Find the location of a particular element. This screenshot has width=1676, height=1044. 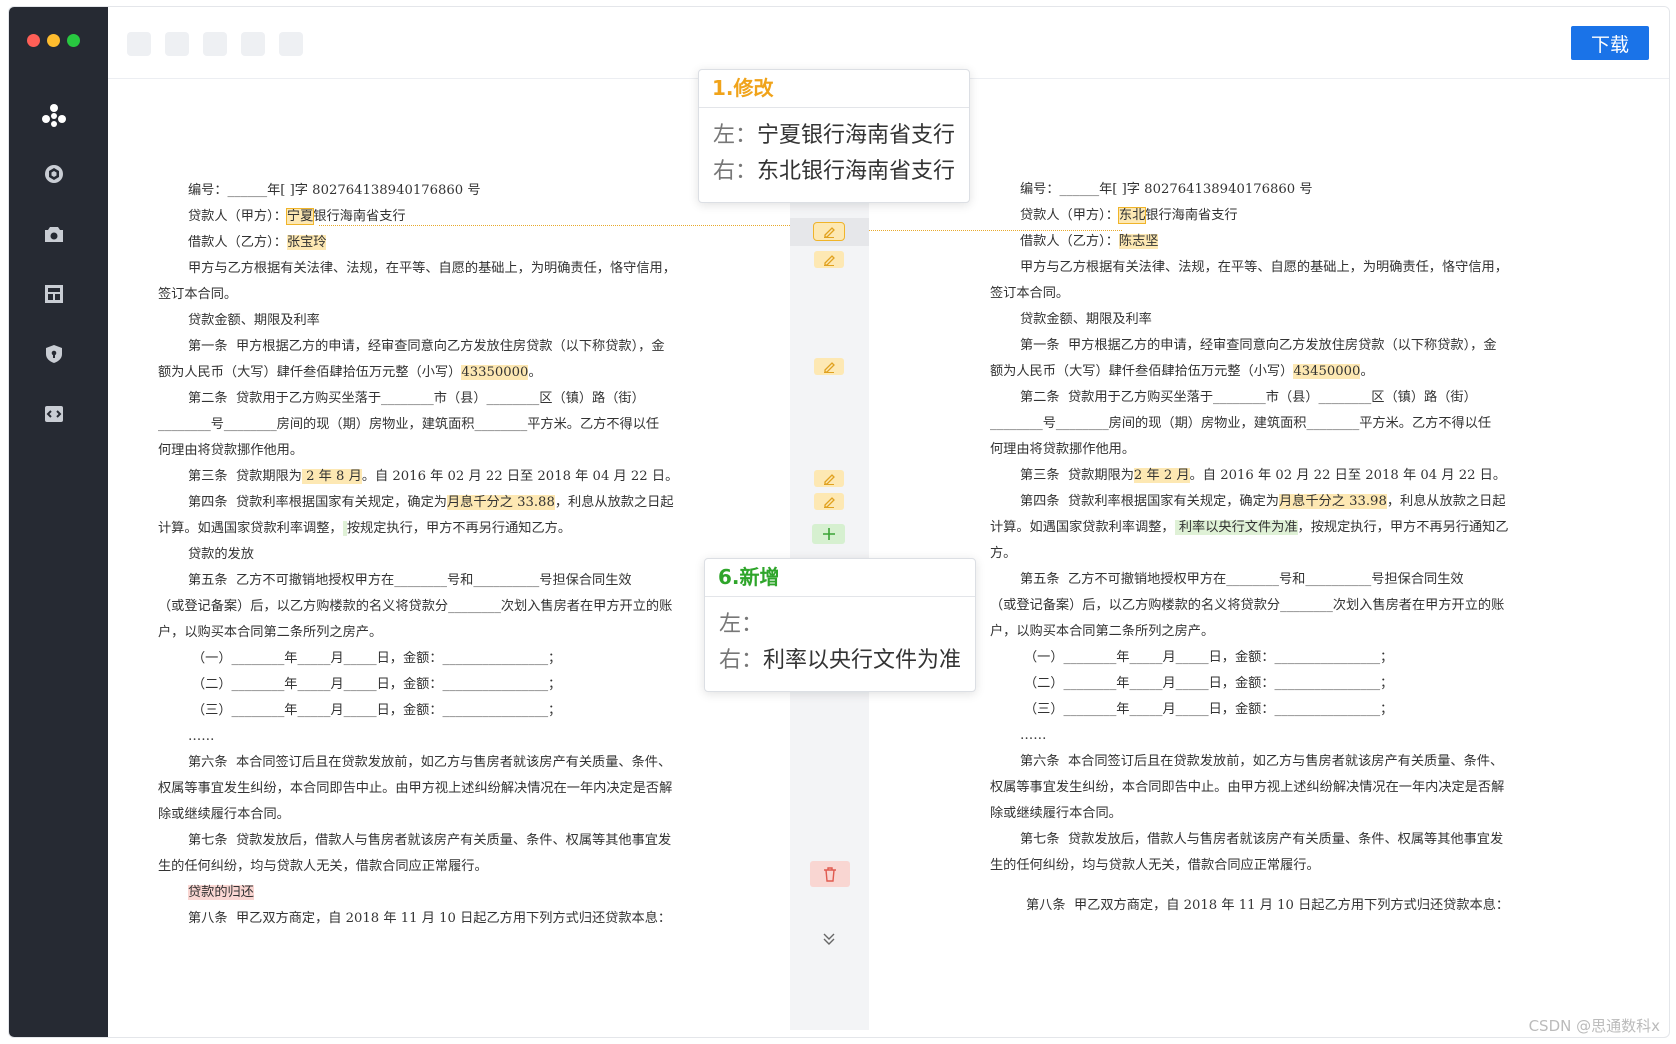

maximize-window-button is located at coordinates (73, 40).